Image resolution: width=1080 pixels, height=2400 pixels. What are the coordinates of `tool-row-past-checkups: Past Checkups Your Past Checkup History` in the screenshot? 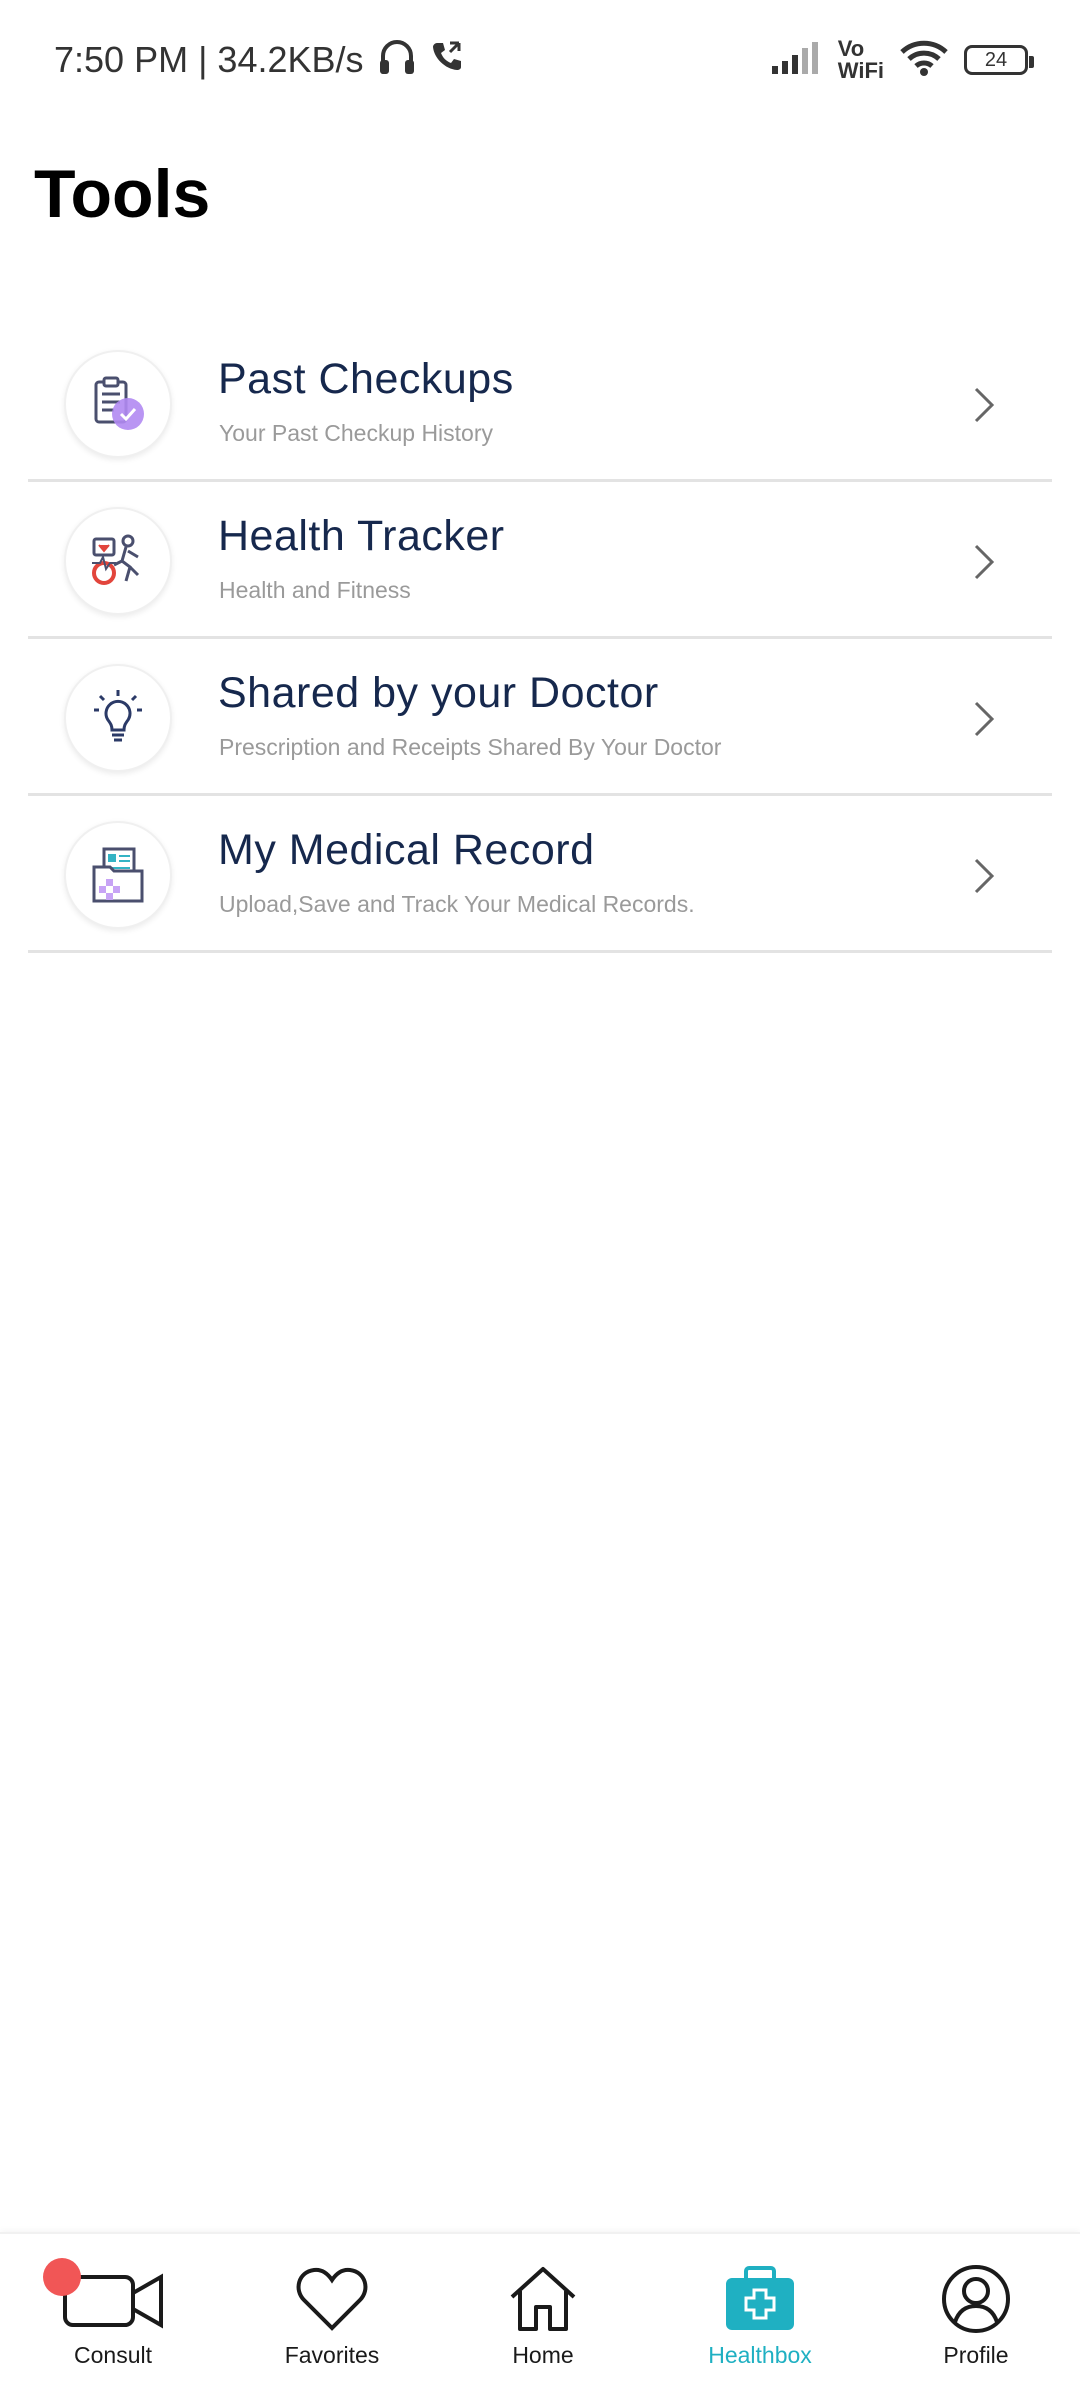 It's located at (540, 403).